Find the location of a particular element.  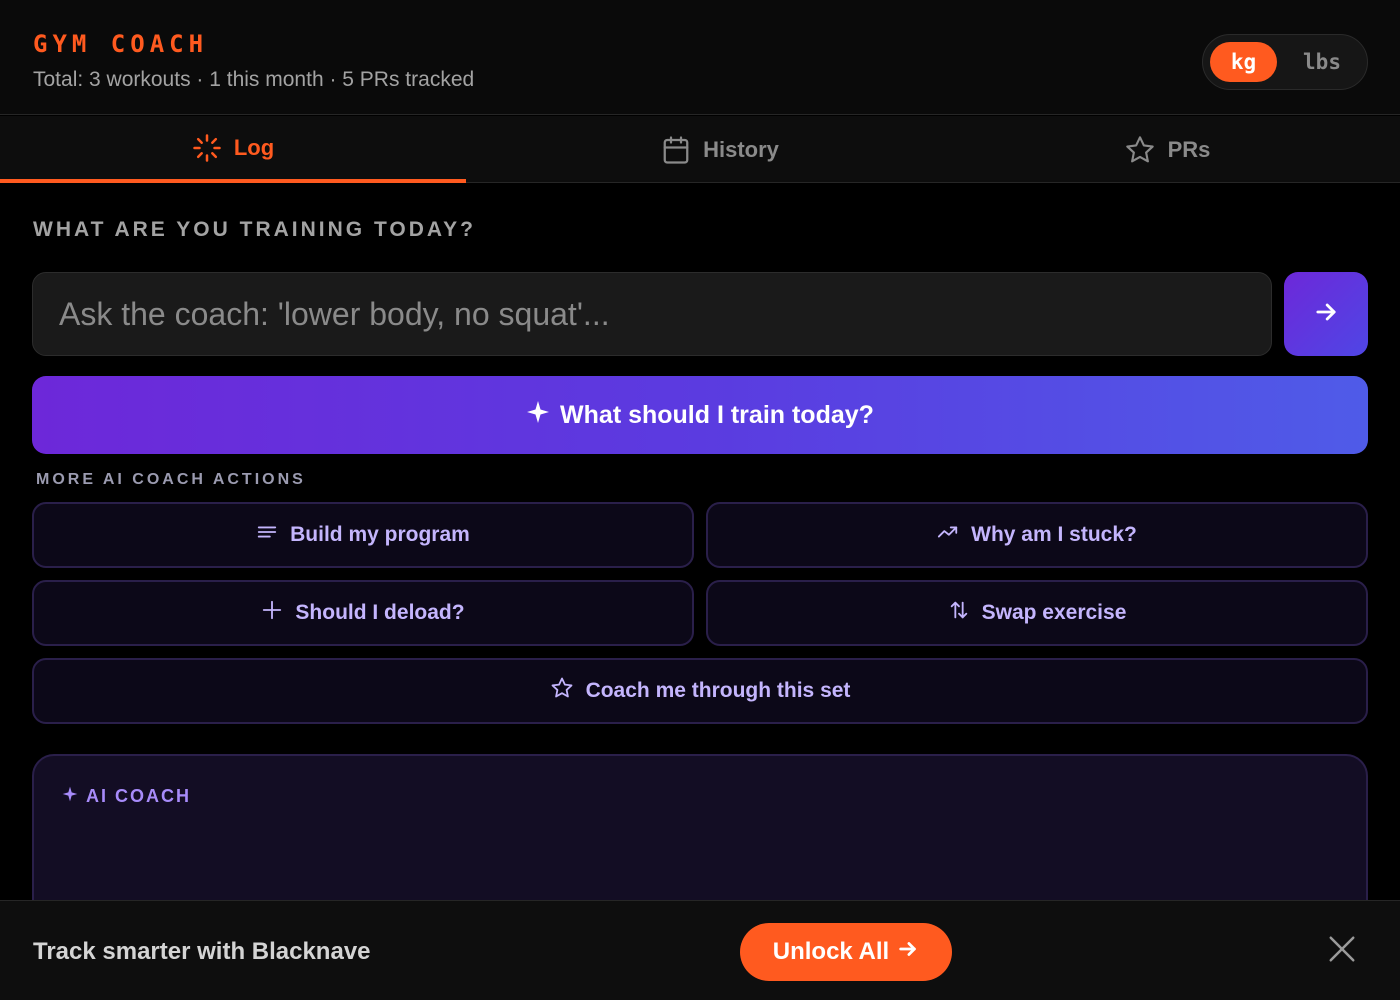

tab-prs-label: PRs is located at coordinates (1189, 149).